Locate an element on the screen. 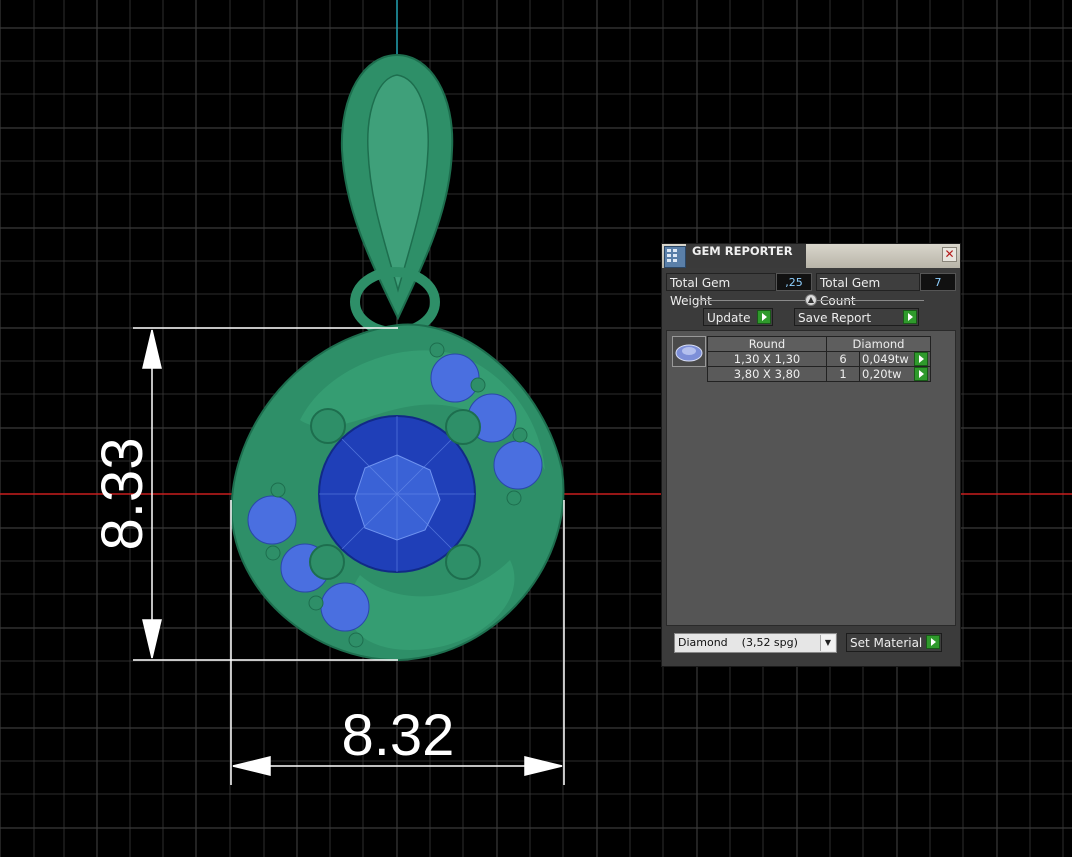 The image size is (1072, 857). total-gem-weight-label: Total Gem Weight is located at coordinates (721, 290).